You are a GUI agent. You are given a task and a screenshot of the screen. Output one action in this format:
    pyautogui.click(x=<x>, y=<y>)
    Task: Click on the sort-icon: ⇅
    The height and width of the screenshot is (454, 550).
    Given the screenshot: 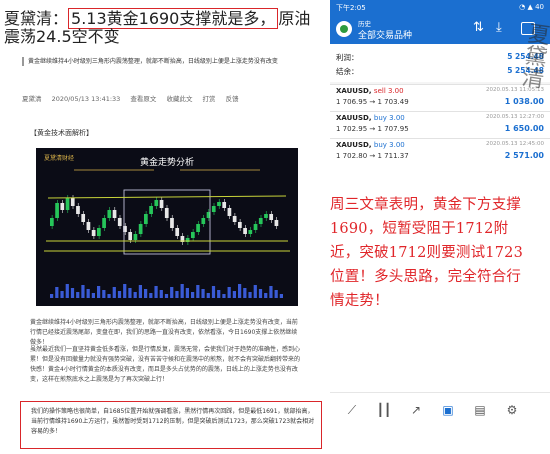 What is the action you would take?
    pyautogui.click(x=478, y=27)
    